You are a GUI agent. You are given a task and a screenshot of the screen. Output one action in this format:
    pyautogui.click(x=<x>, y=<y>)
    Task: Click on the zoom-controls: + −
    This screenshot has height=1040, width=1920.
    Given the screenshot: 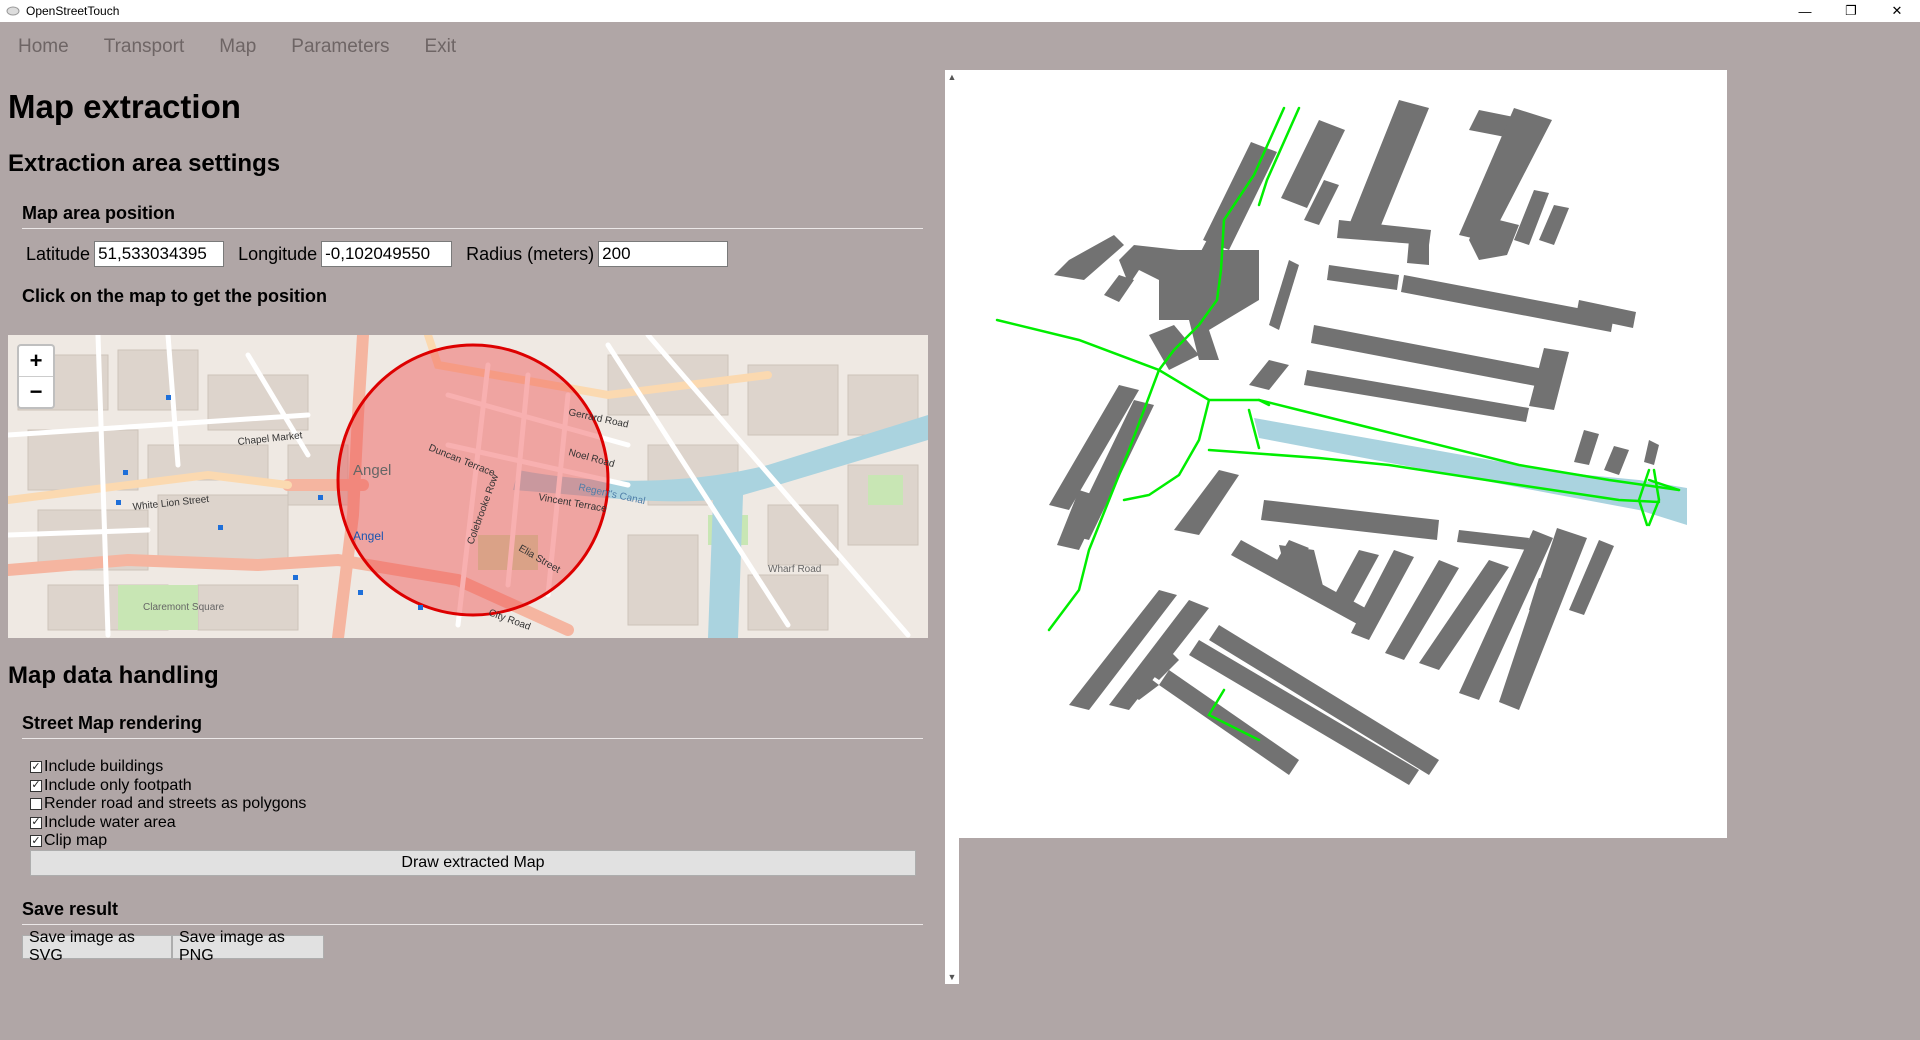 What is the action you would take?
    pyautogui.click(x=36, y=376)
    